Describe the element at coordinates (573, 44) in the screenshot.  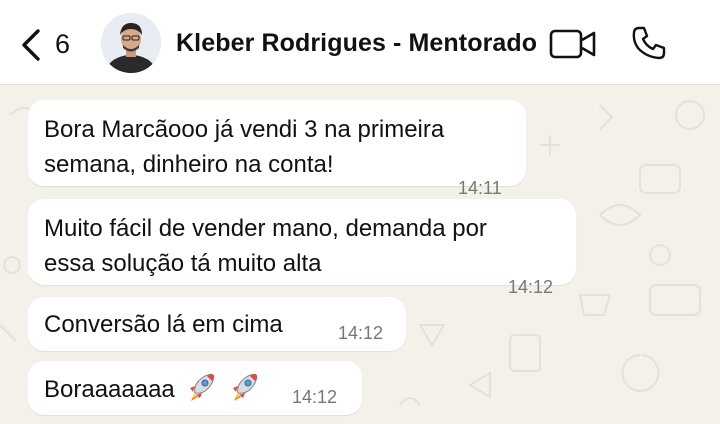
I see `video-call-icon` at that location.